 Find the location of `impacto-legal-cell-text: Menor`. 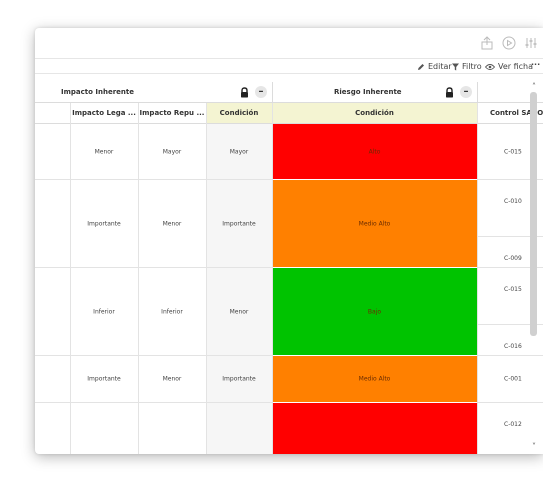

impacto-legal-cell-text: Menor is located at coordinates (104, 151).